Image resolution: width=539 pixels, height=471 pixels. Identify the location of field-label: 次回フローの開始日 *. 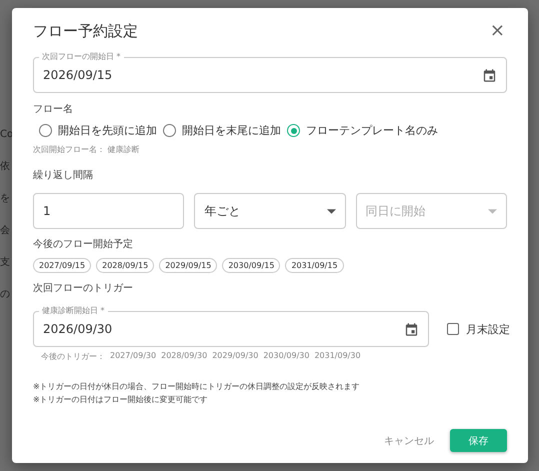
(81, 57).